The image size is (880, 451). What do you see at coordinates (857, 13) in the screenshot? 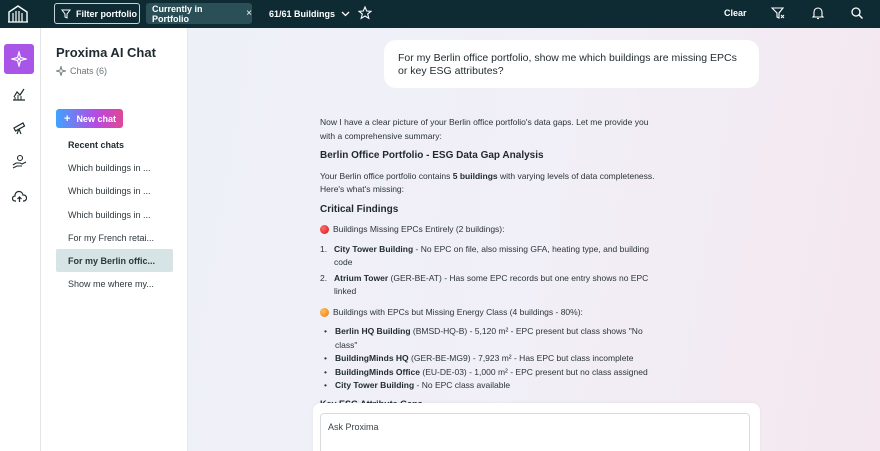
I see `search-icon` at bounding box center [857, 13].